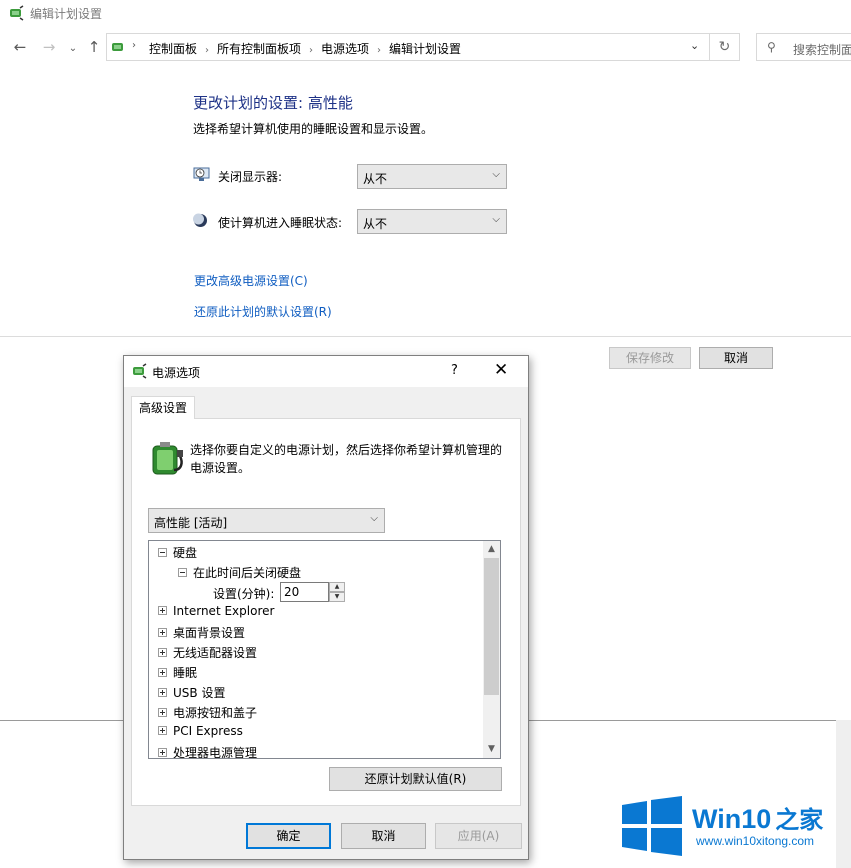 Image resolution: width=851 pixels, height=868 pixels. I want to click on refresh-icon: ↻, so click(724, 47).